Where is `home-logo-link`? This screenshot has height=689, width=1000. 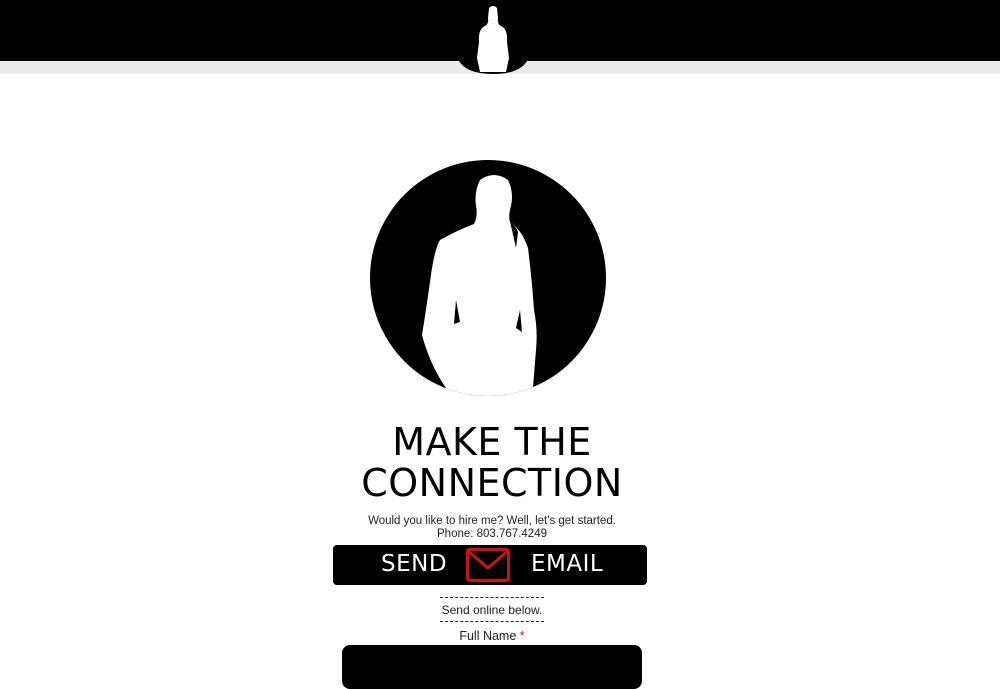
home-logo-link is located at coordinates (493, 37).